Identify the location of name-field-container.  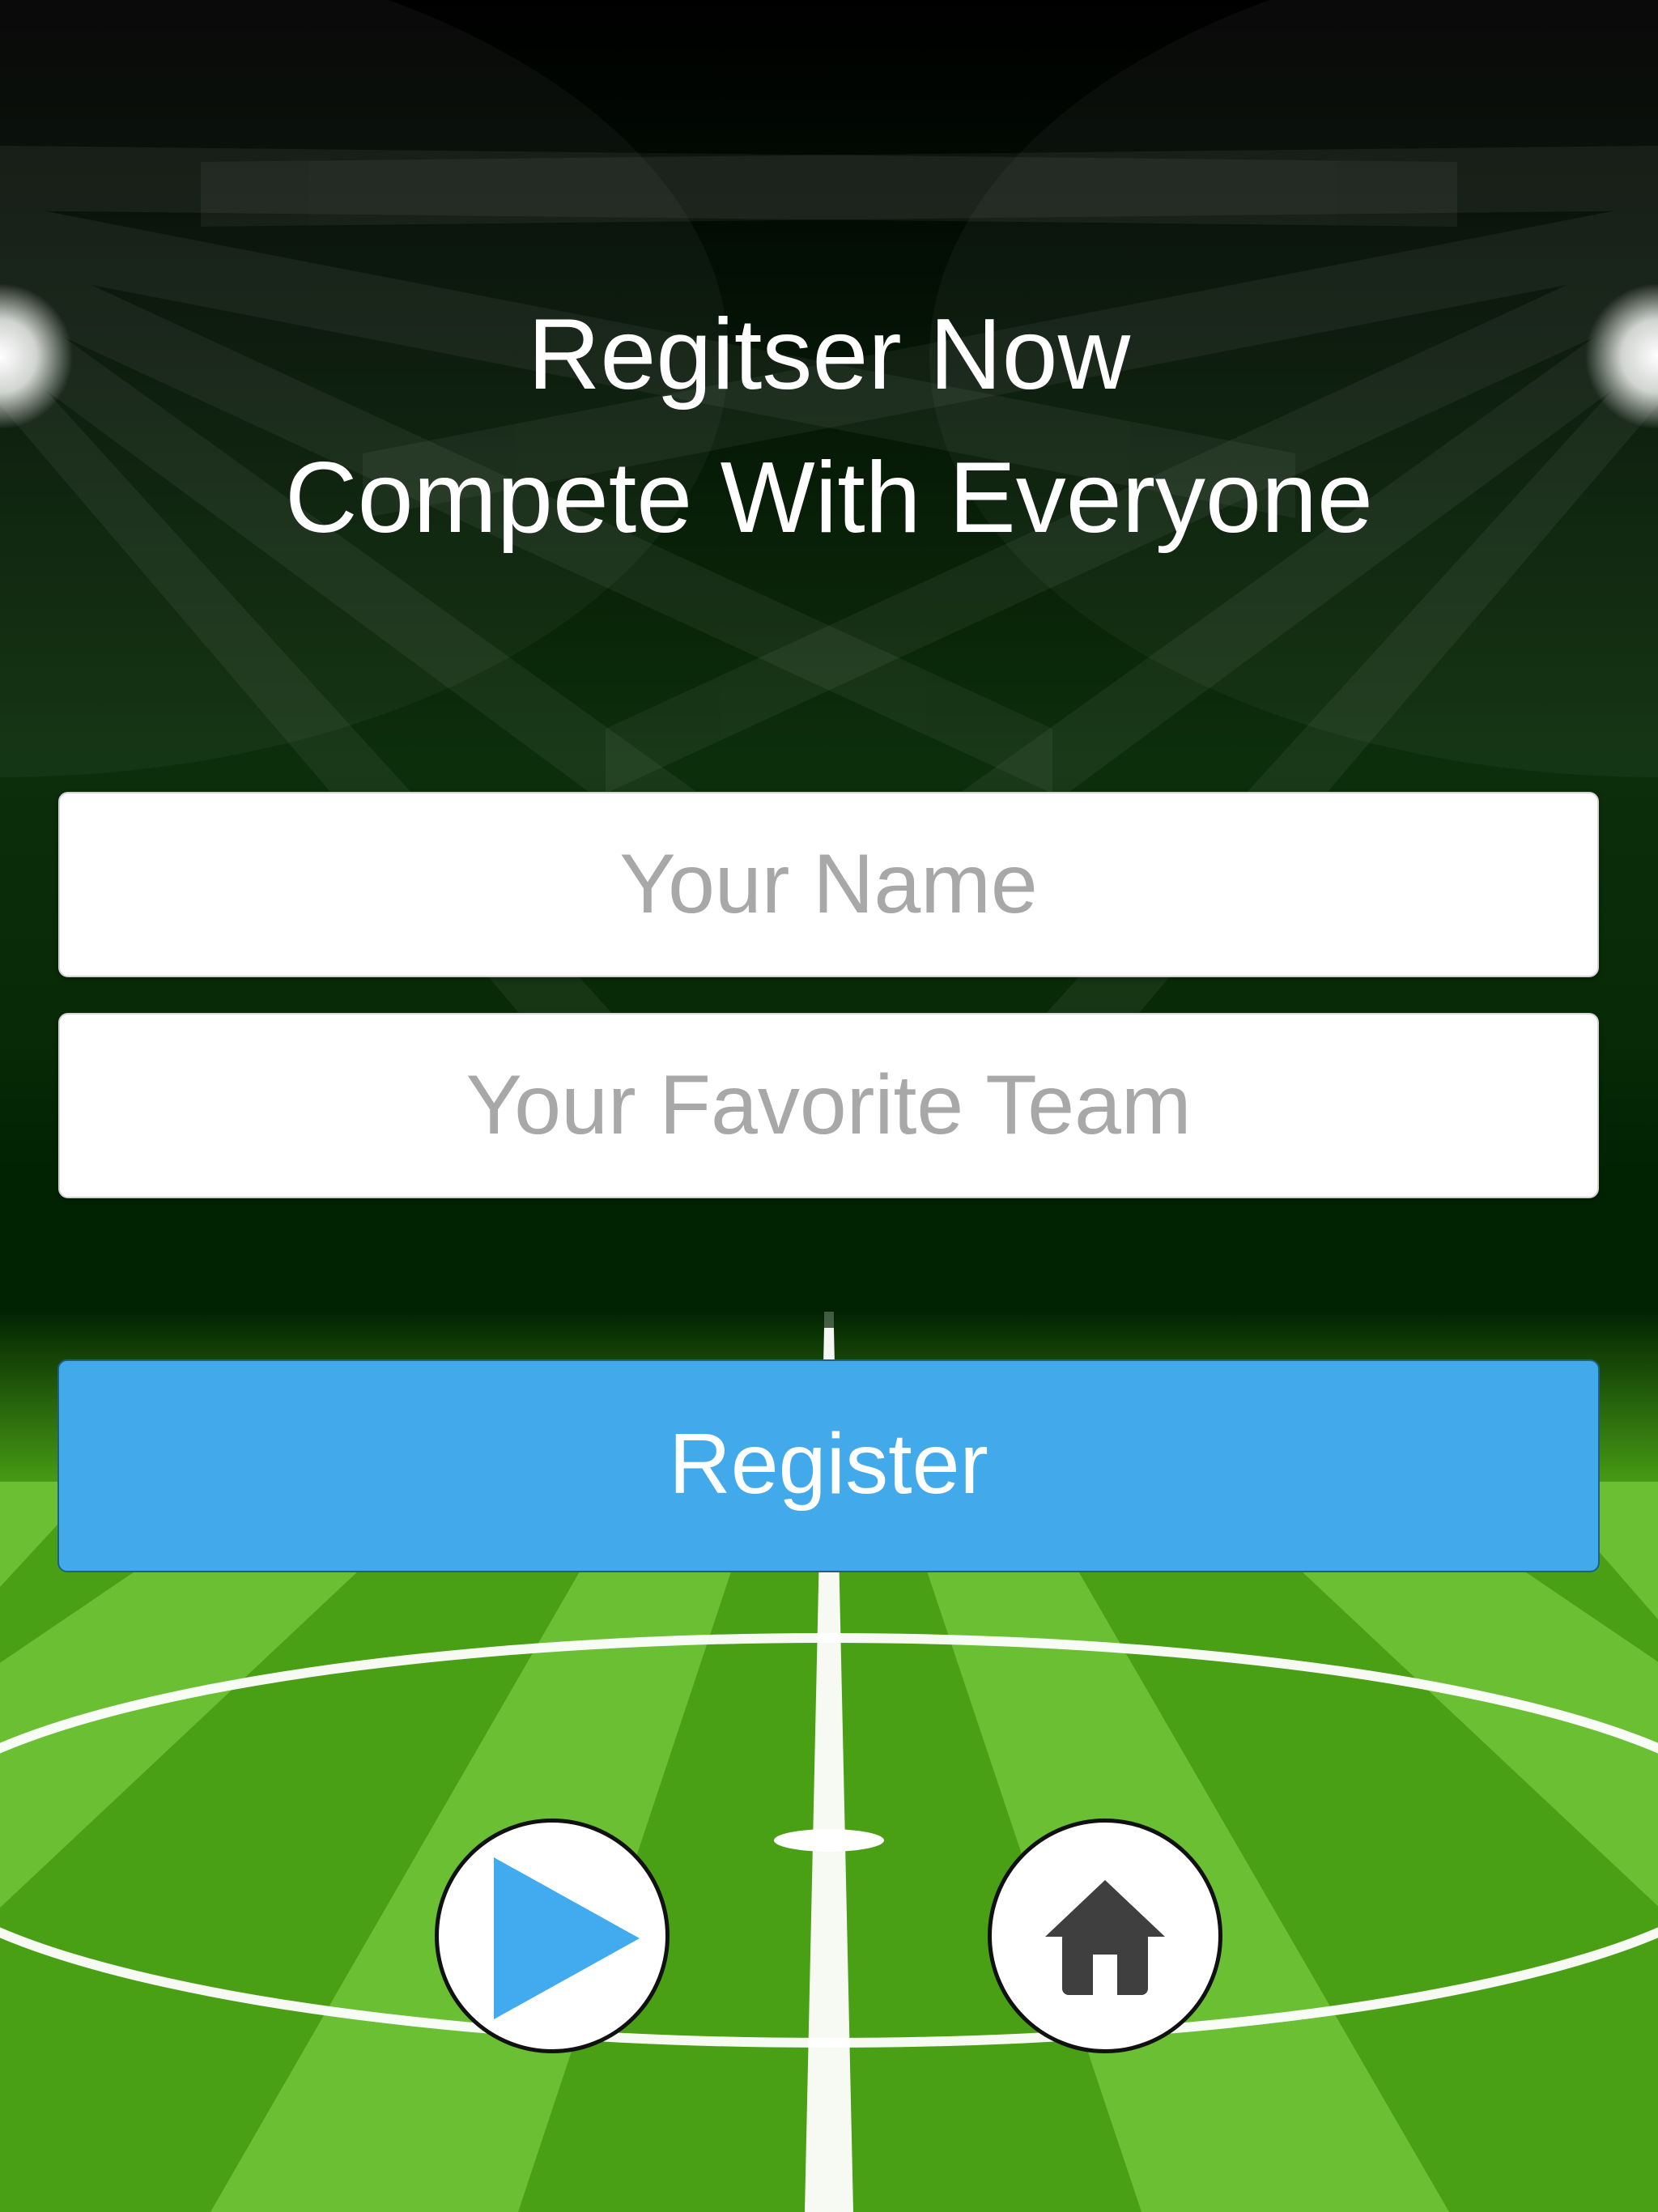
(828, 885).